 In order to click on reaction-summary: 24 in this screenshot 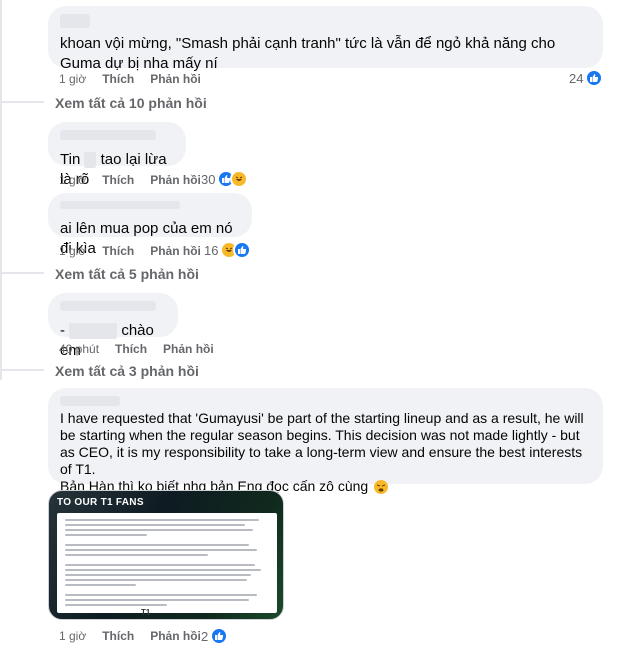, I will do `click(586, 78)`.